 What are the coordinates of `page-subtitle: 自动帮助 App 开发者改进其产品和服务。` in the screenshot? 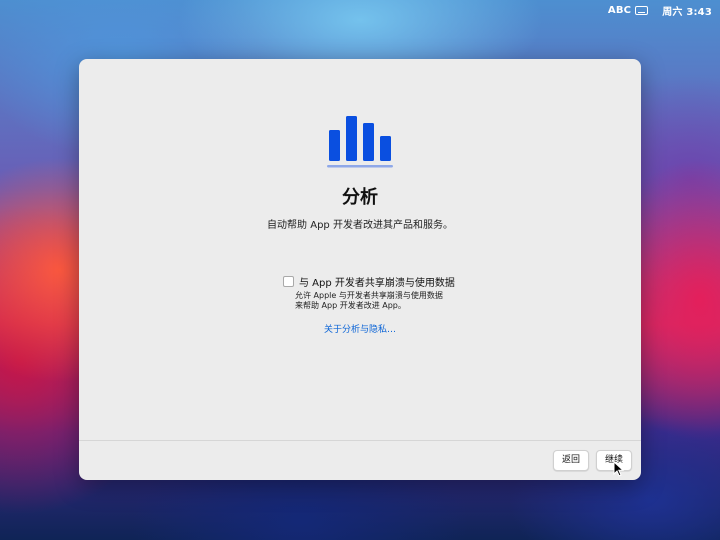 It's located at (360, 225).